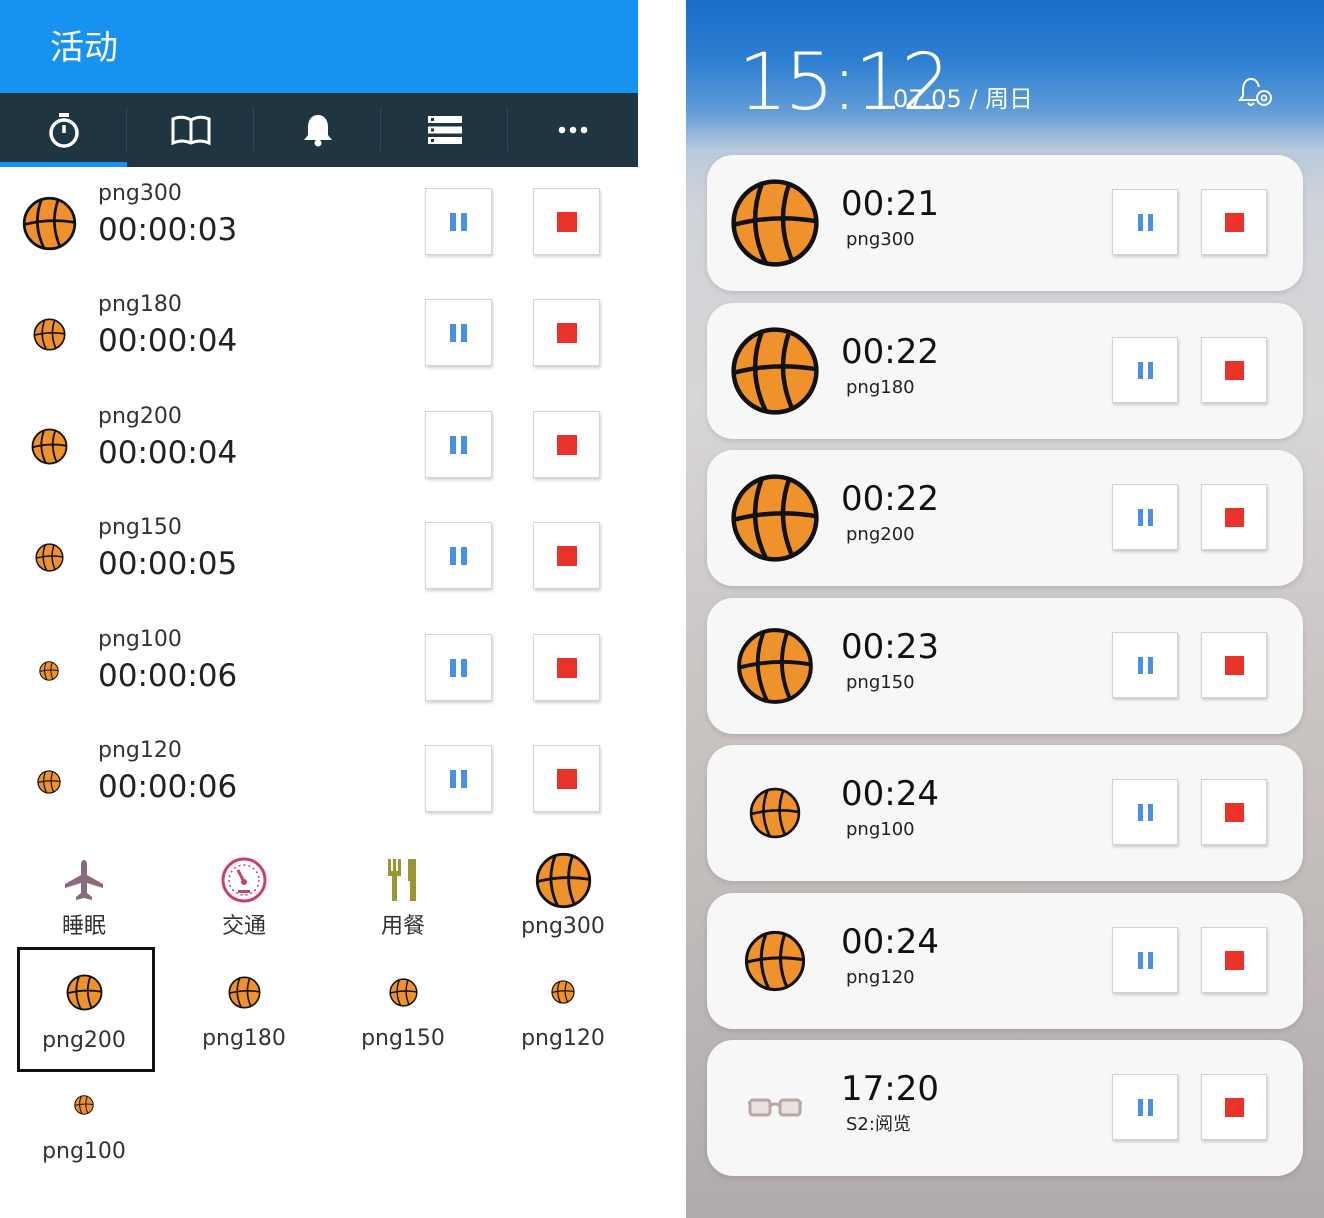 Image resolution: width=1324 pixels, height=1218 pixels. What do you see at coordinates (1005, 666) in the screenshot?
I see `notification-card: 00:23 png150` at bounding box center [1005, 666].